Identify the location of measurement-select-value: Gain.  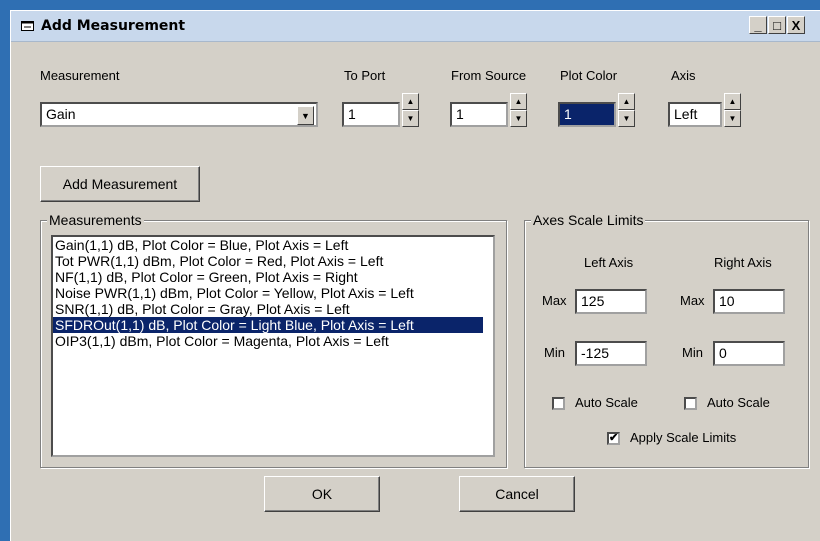
(61, 114).